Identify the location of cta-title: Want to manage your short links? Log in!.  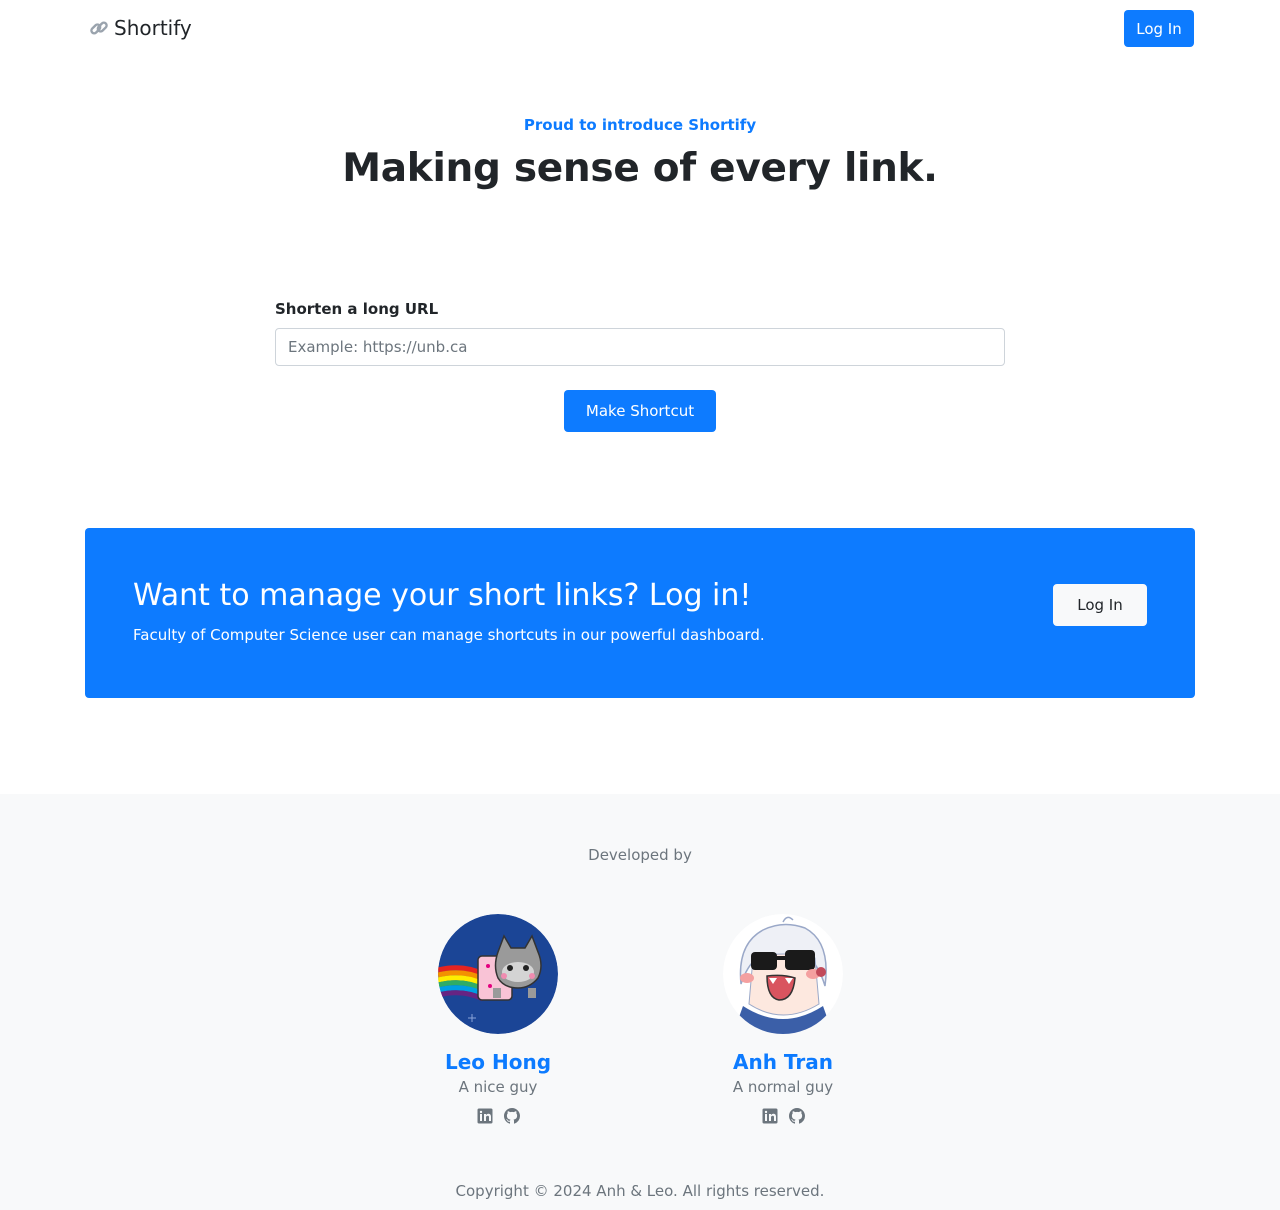
(442, 595).